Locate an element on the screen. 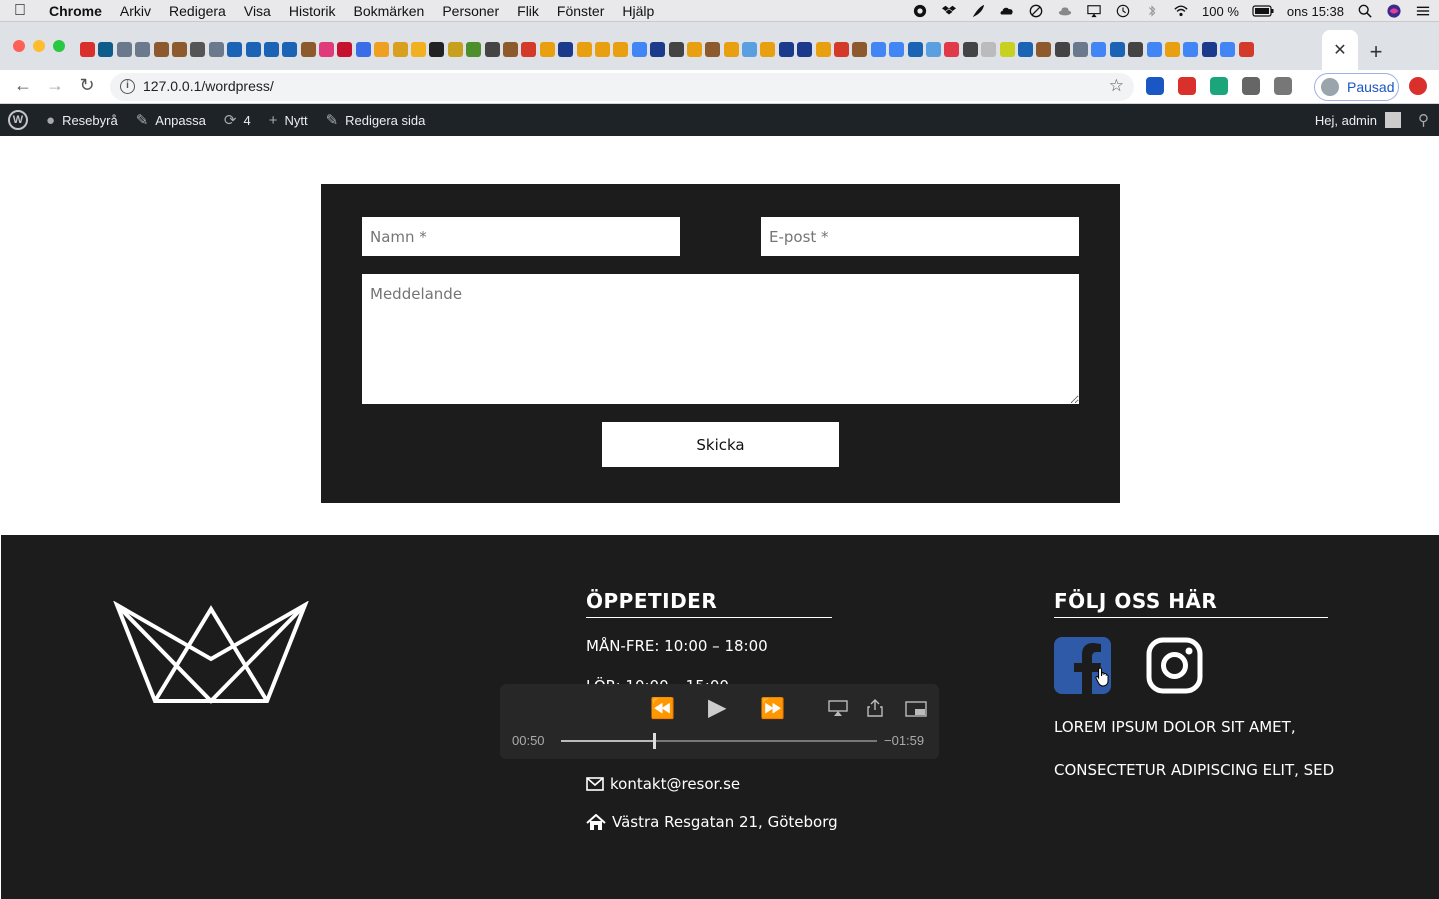  bluetooth-icon is located at coordinates (1152, 11).